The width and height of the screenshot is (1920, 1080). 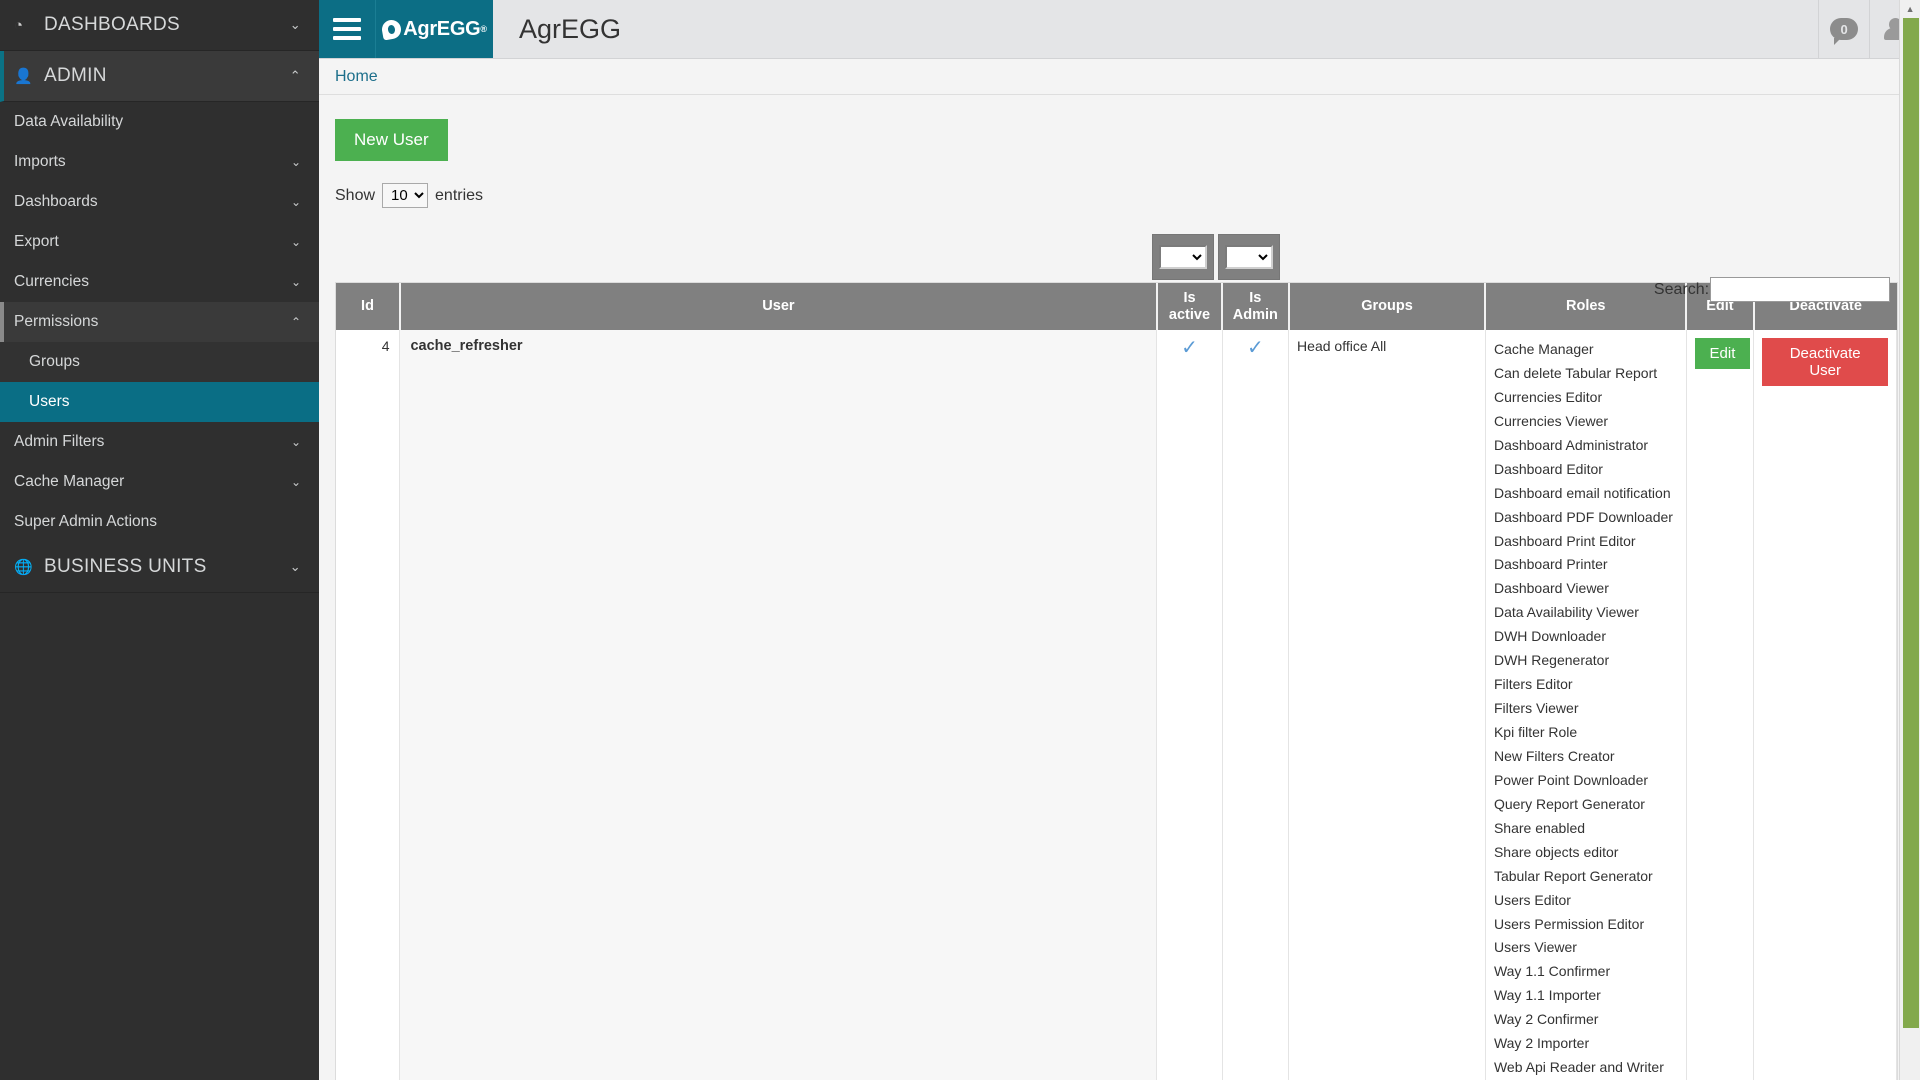 What do you see at coordinates (1825, 705) in the screenshot?
I see `cell-deactivate: Deactivate User` at bounding box center [1825, 705].